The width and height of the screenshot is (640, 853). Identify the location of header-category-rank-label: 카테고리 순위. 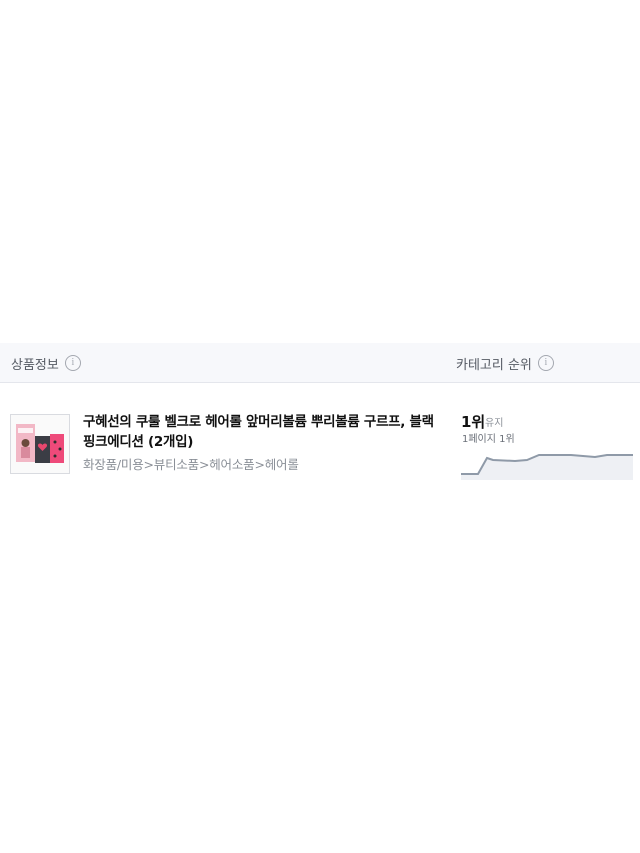
(494, 365).